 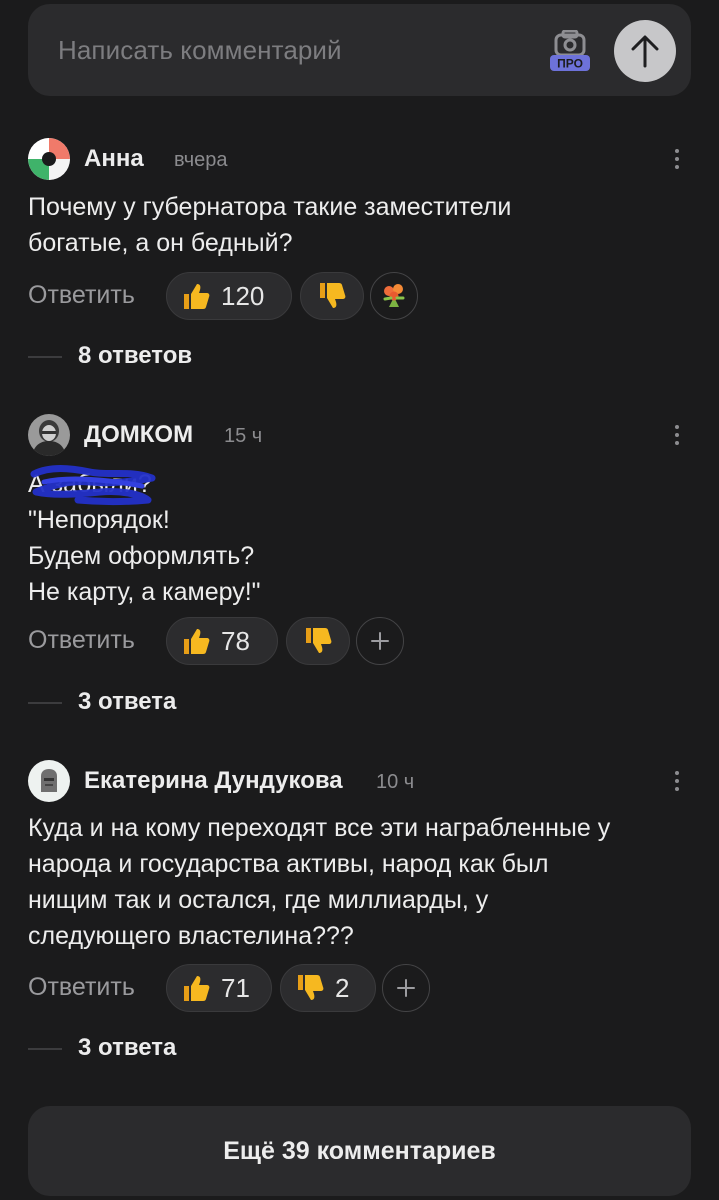 I want to click on comment-actions: Ответить 78, so click(x=358, y=642).